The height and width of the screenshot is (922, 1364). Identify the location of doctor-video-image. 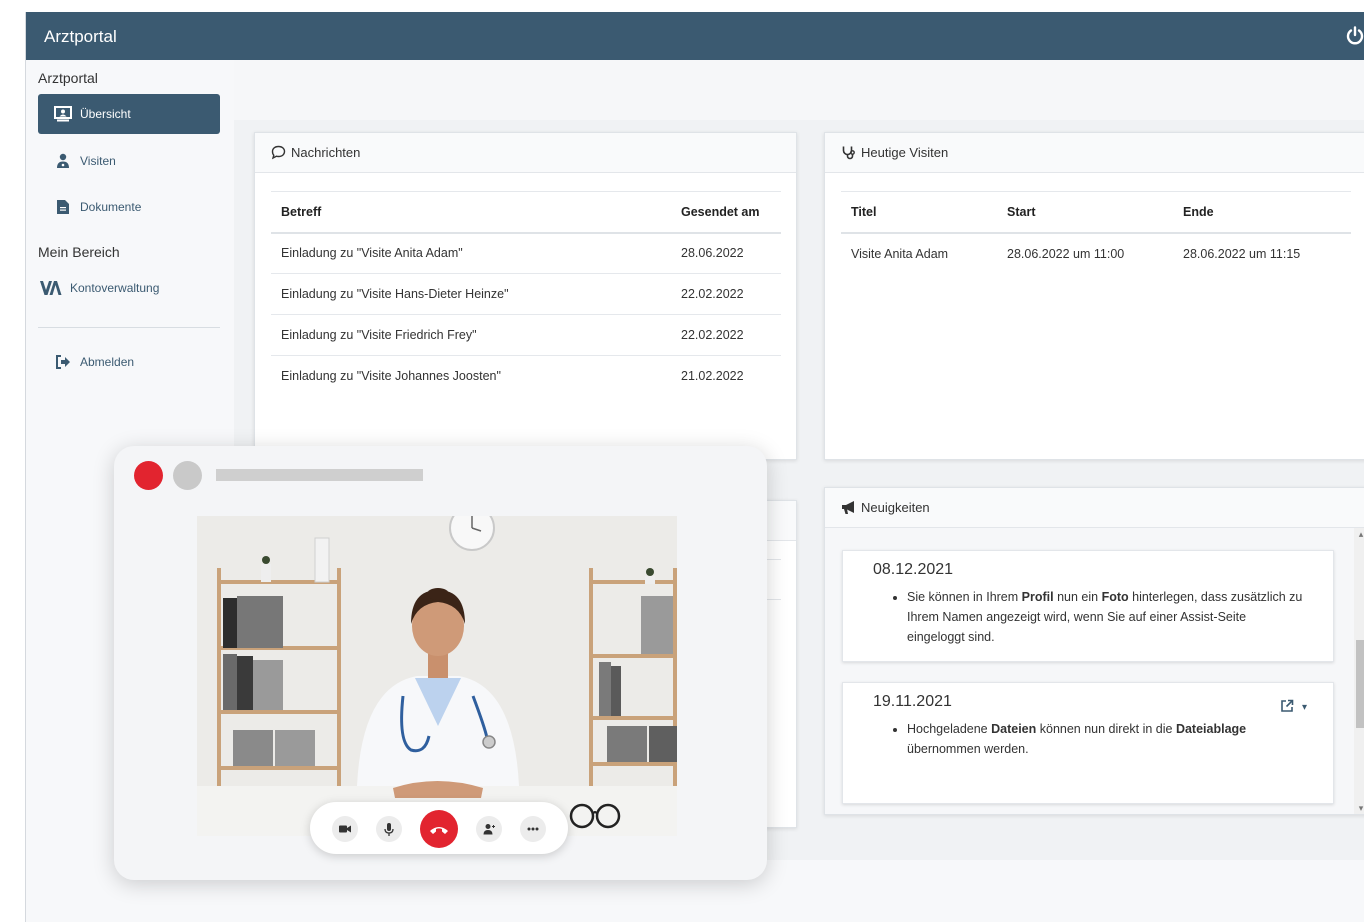
(437, 676).